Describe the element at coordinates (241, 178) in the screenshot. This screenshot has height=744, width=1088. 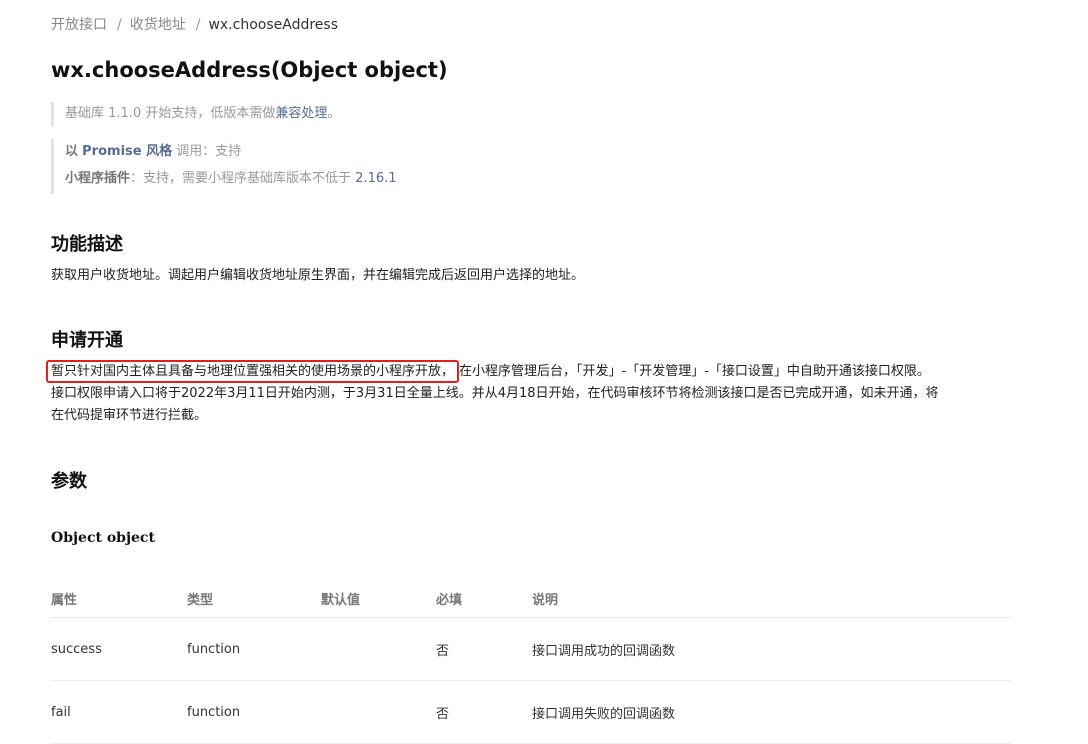
I see `plugin-support-text: ：支持，需要小程序基础库版本不低于` at that location.